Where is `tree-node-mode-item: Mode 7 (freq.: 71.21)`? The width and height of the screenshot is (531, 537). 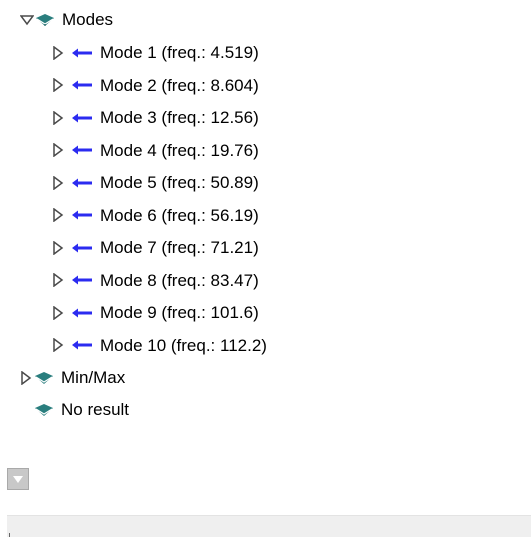 tree-node-mode-item: Mode 7 (freq.: 71.21) is located at coordinates (155, 247).